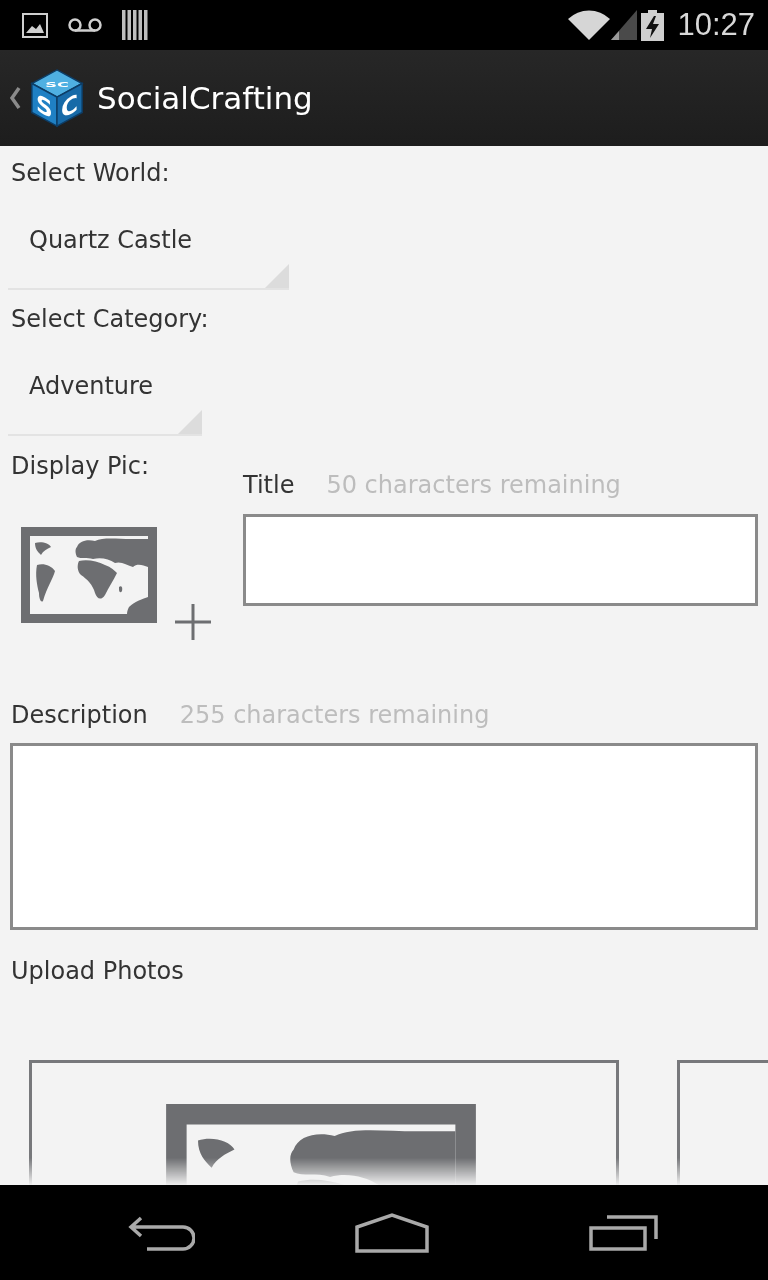 Image resolution: width=768 pixels, height=1280 pixels. Describe the element at coordinates (97, 971) in the screenshot. I see `upload-photos-label: Upload Photos` at that location.